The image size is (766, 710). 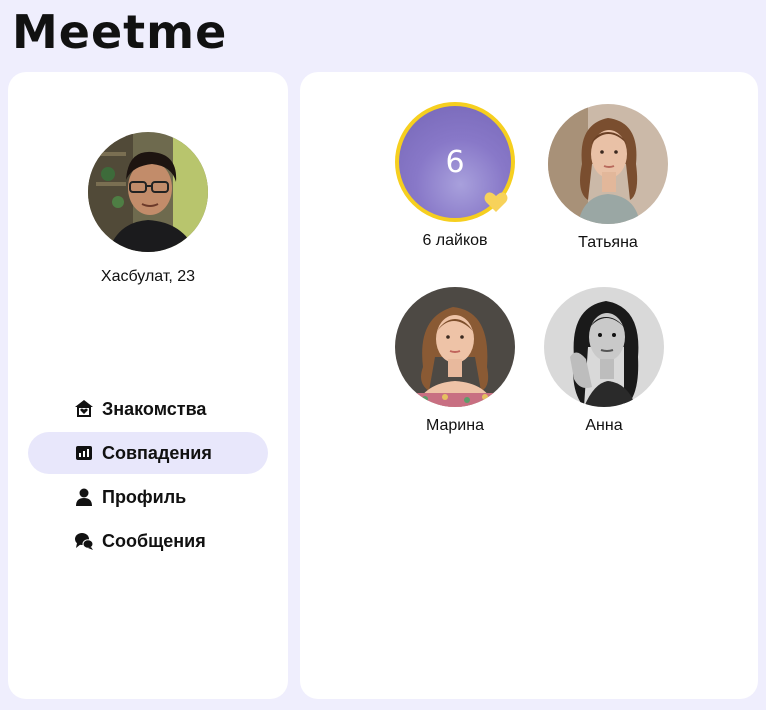 I want to click on nav-item-messages: Сообщения, so click(x=148, y=541).